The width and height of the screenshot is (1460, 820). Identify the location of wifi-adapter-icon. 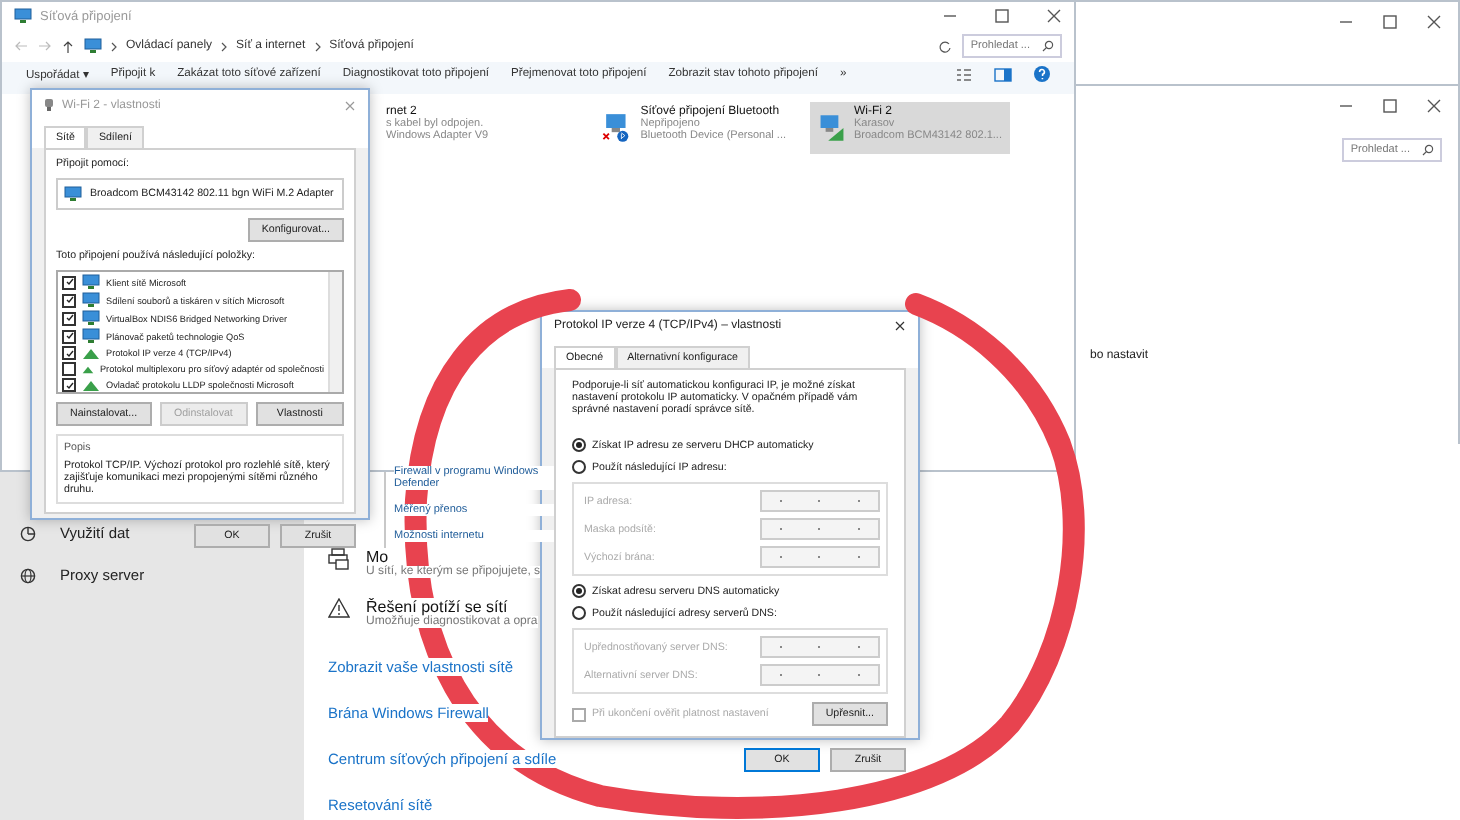
(49, 105).